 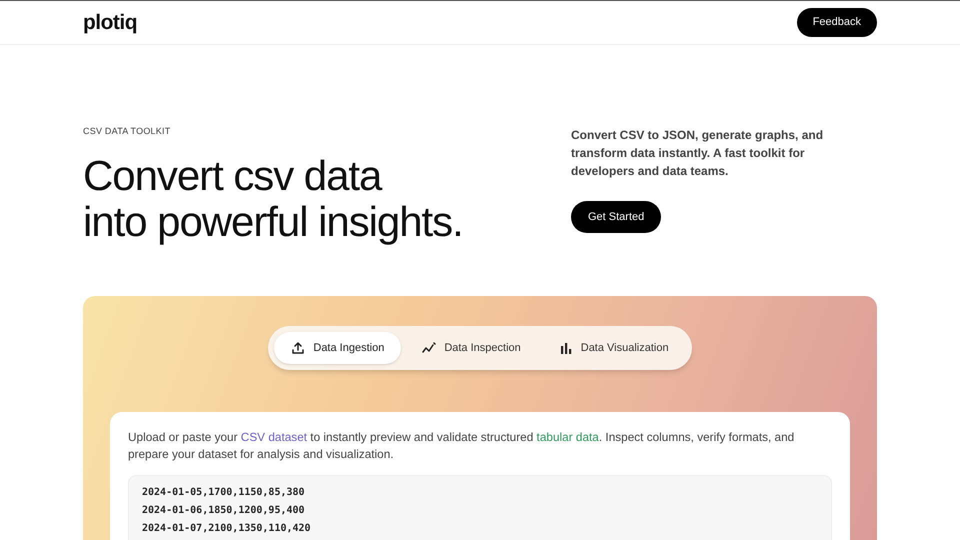 I want to click on csv-line: 2024-01-05,1700,1150,85,380, so click(x=224, y=493).